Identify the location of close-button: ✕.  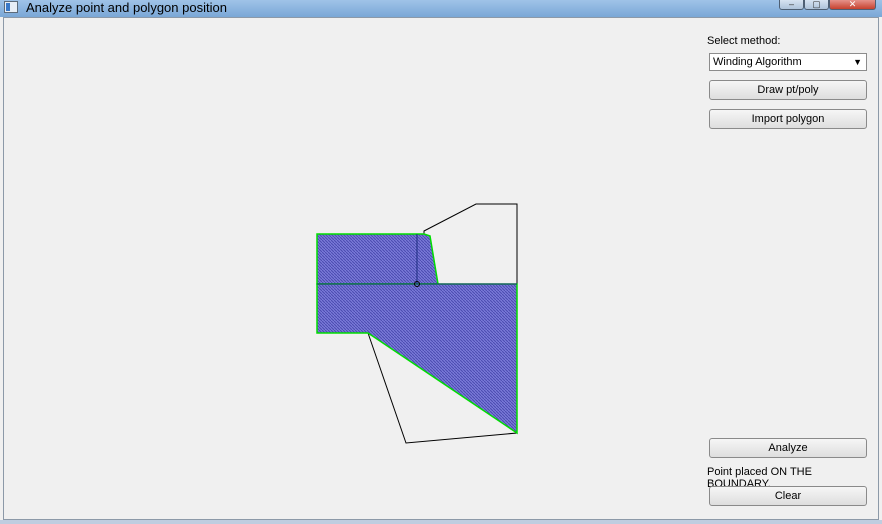
(852, 5).